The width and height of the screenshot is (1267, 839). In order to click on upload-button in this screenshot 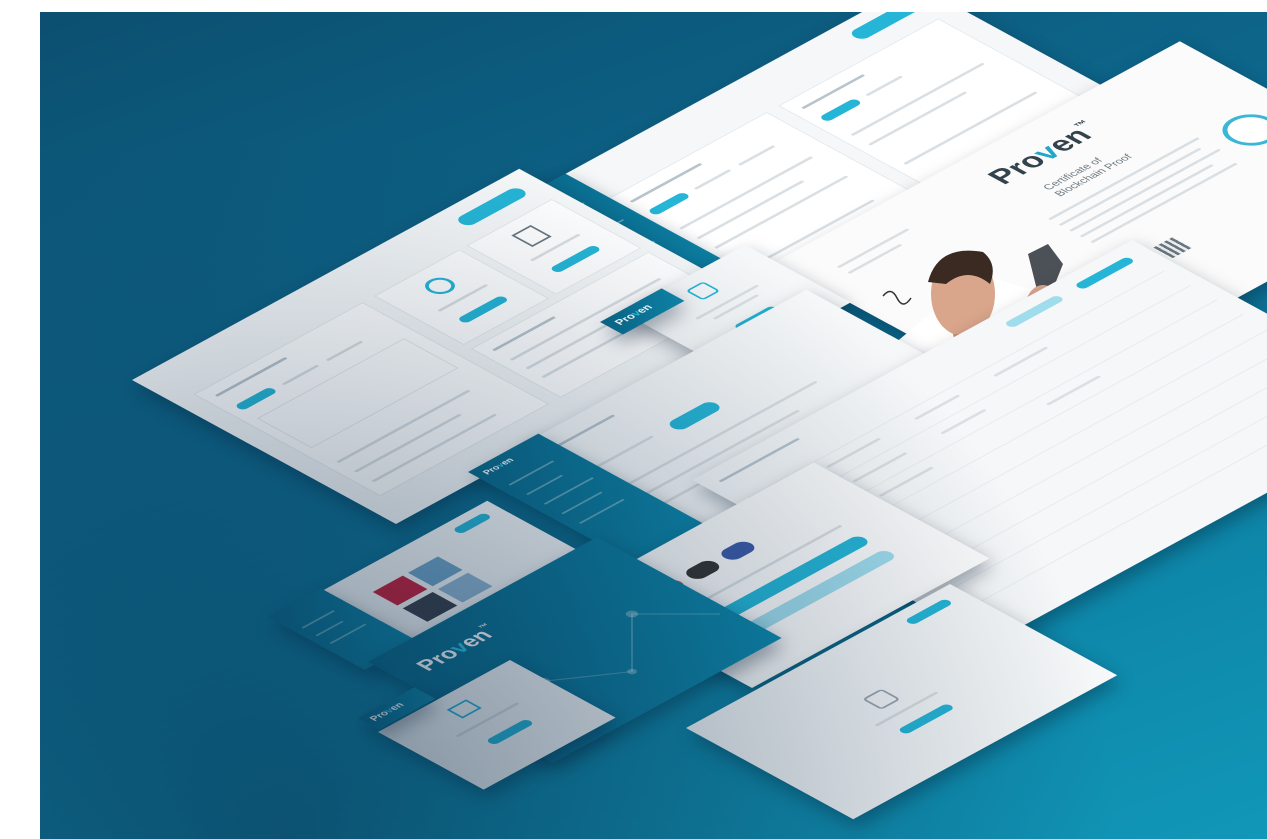, I will do `click(510, 732)`.